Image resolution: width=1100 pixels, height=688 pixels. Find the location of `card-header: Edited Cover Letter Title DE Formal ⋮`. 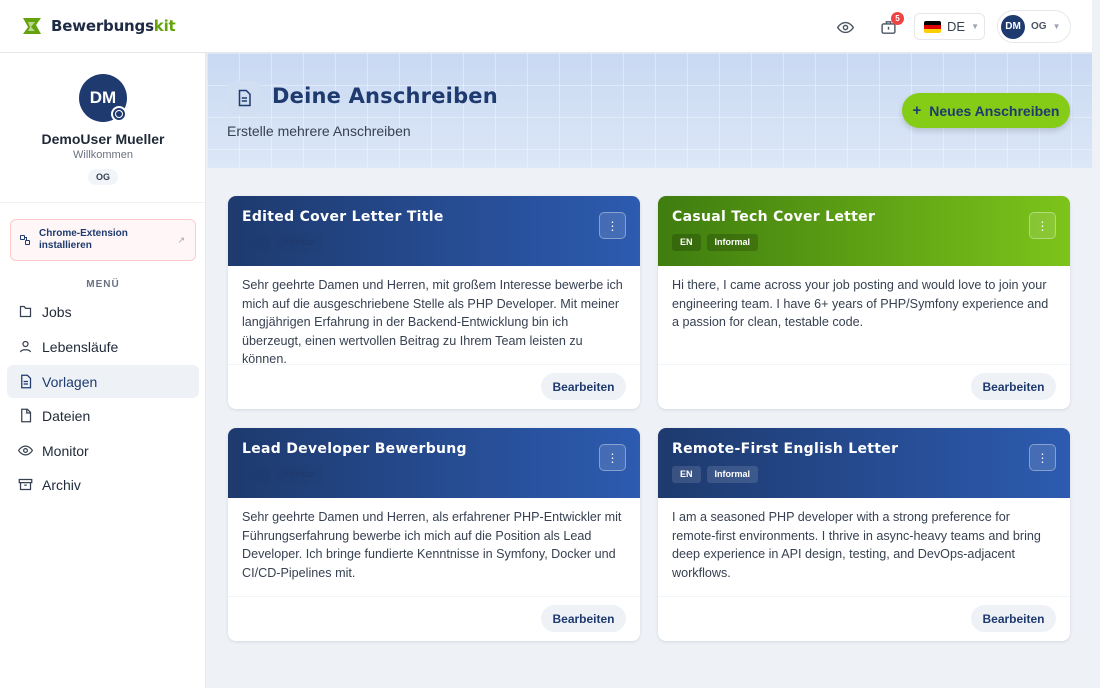

card-header: Edited Cover Letter Title DE Formal ⋮ is located at coordinates (434, 231).